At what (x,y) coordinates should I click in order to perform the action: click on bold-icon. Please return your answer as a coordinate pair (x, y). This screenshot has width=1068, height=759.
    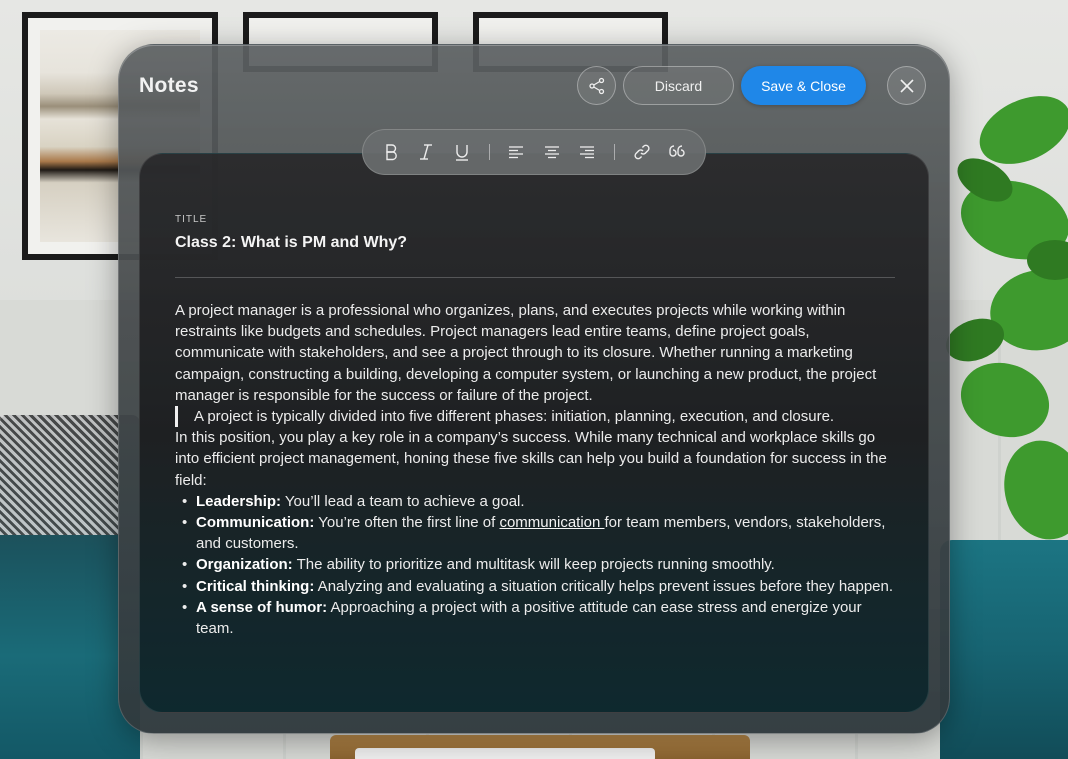
    Looking at the image, I should click on (391, 152).